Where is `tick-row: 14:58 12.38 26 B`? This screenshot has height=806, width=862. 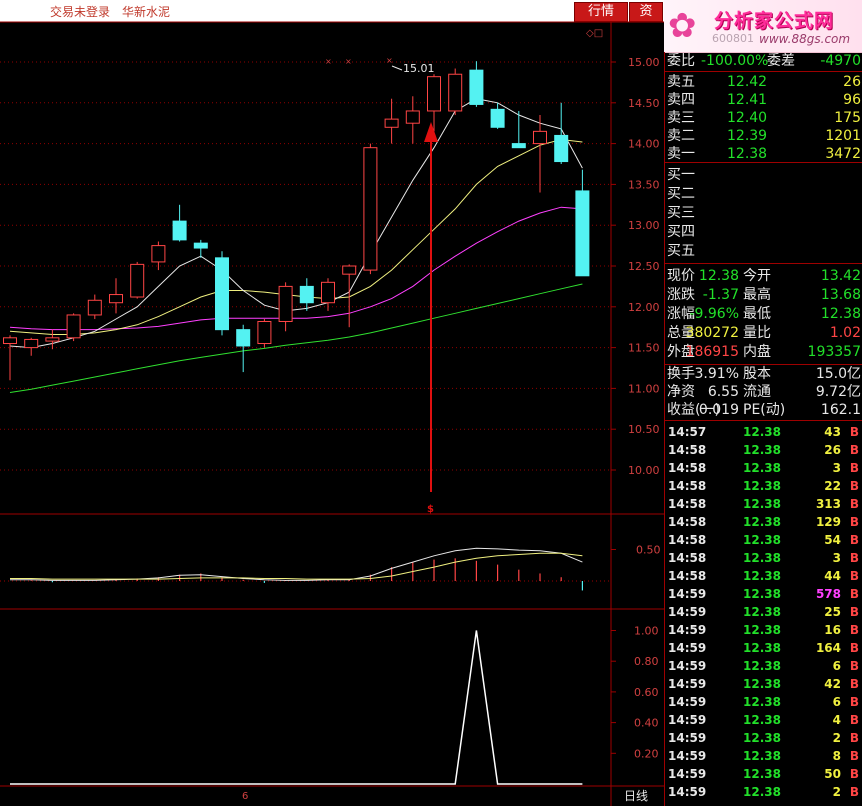 tick-row: 14:58 12.38 26 B is located at coordinates (763, 450).